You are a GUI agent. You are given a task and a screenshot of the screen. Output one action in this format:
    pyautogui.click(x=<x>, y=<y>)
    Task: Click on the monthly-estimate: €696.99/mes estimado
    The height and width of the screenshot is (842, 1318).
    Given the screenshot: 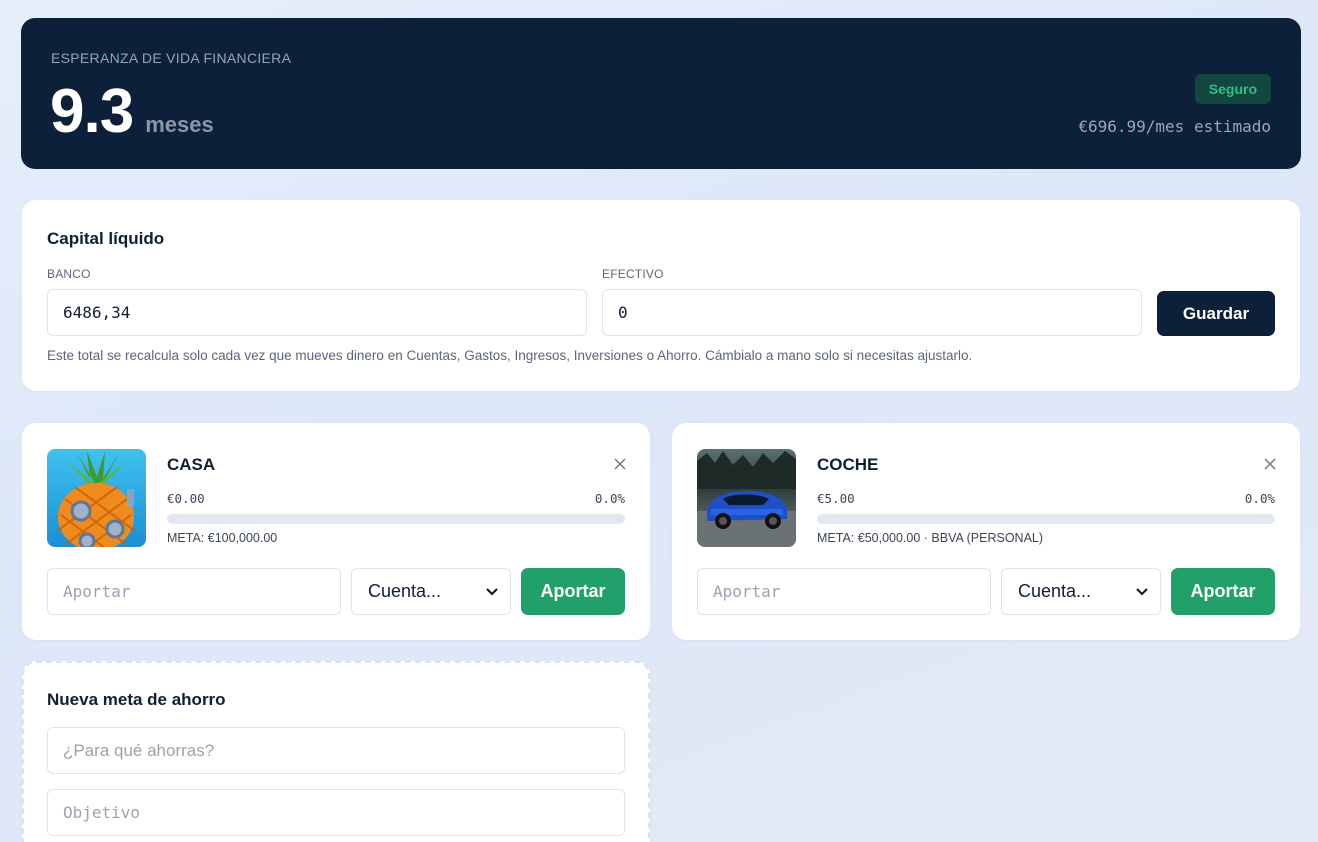 What is the action you would take?
    pyautogui.click(x=1174, y=126)
    